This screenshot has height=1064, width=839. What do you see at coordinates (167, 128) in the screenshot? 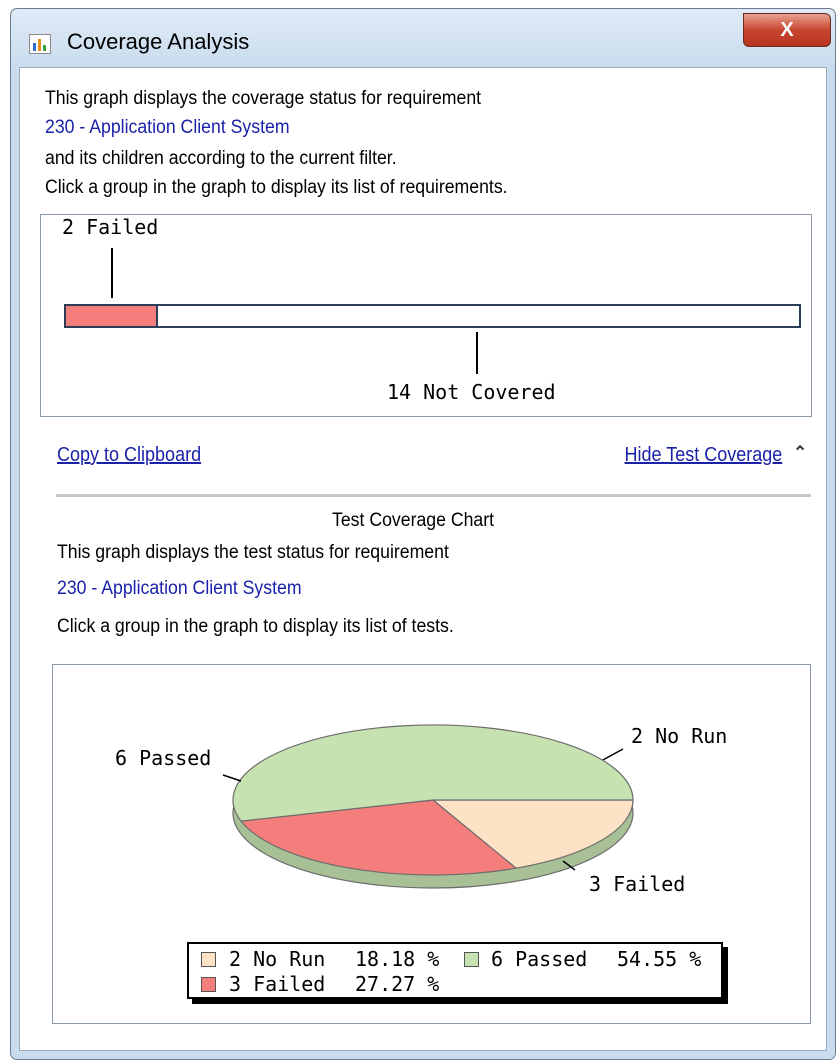
I see `requirement-link: 230 - Application Client System` at bounding box center [167, 128].